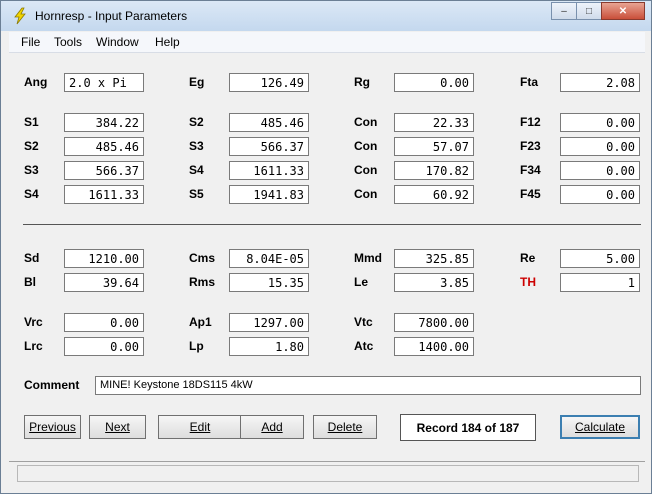 Image resolution: width=654 pixels, height=496 pixels. Describe the element at coordinates (434, 146) in the screenshot. I see `param-field-con: 57.07` at that location.